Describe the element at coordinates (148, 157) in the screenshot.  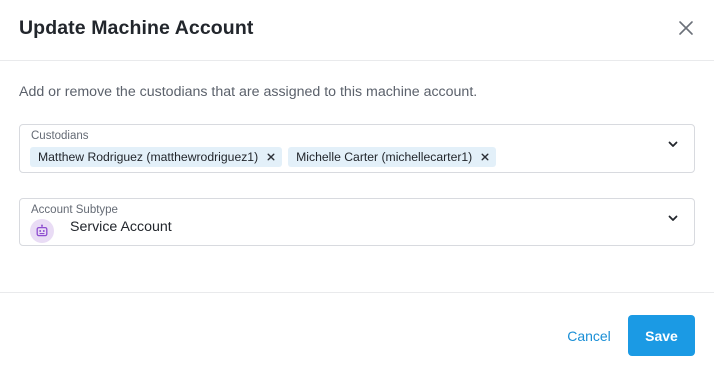
I see `custodian-chip-label: Matthew Rodriguez (matthewrodriguez1)` at that location.